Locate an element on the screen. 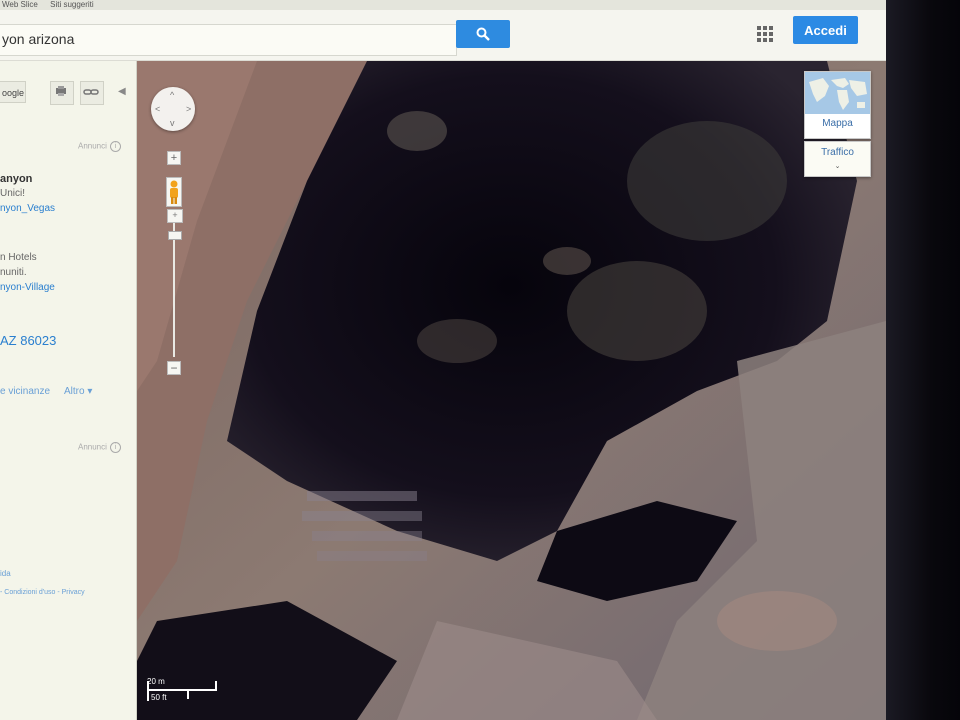 The height and width of the screenshot is (720, 960). scale-bar: 20 m 50 ft is located at coordinates (185, 691).